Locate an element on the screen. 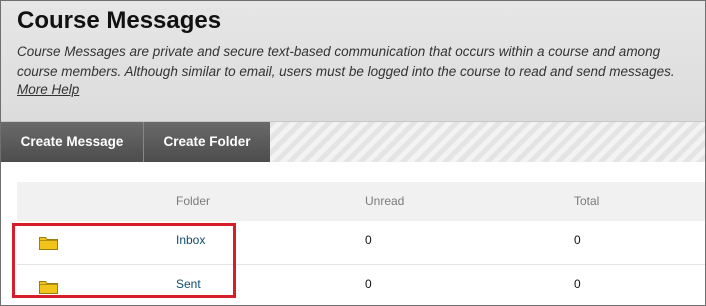  folder-link-inbox: Inbox is located at coordinates (190, 240).